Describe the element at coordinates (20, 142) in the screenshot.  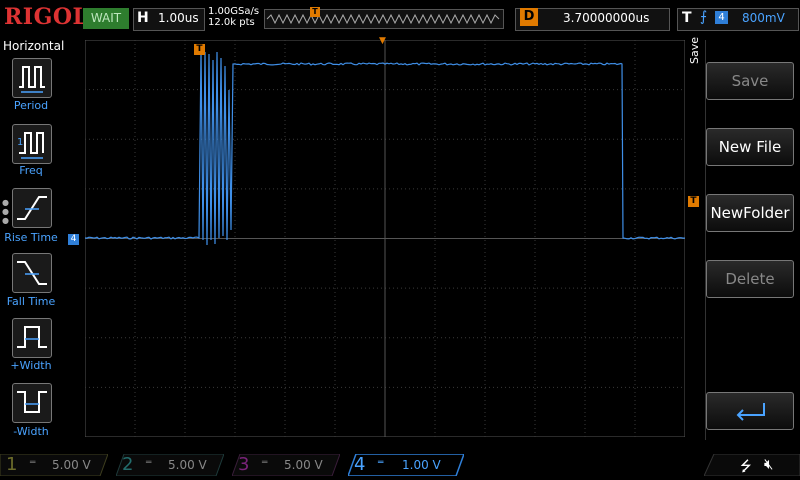
I see `svg-text: 1` at that location.